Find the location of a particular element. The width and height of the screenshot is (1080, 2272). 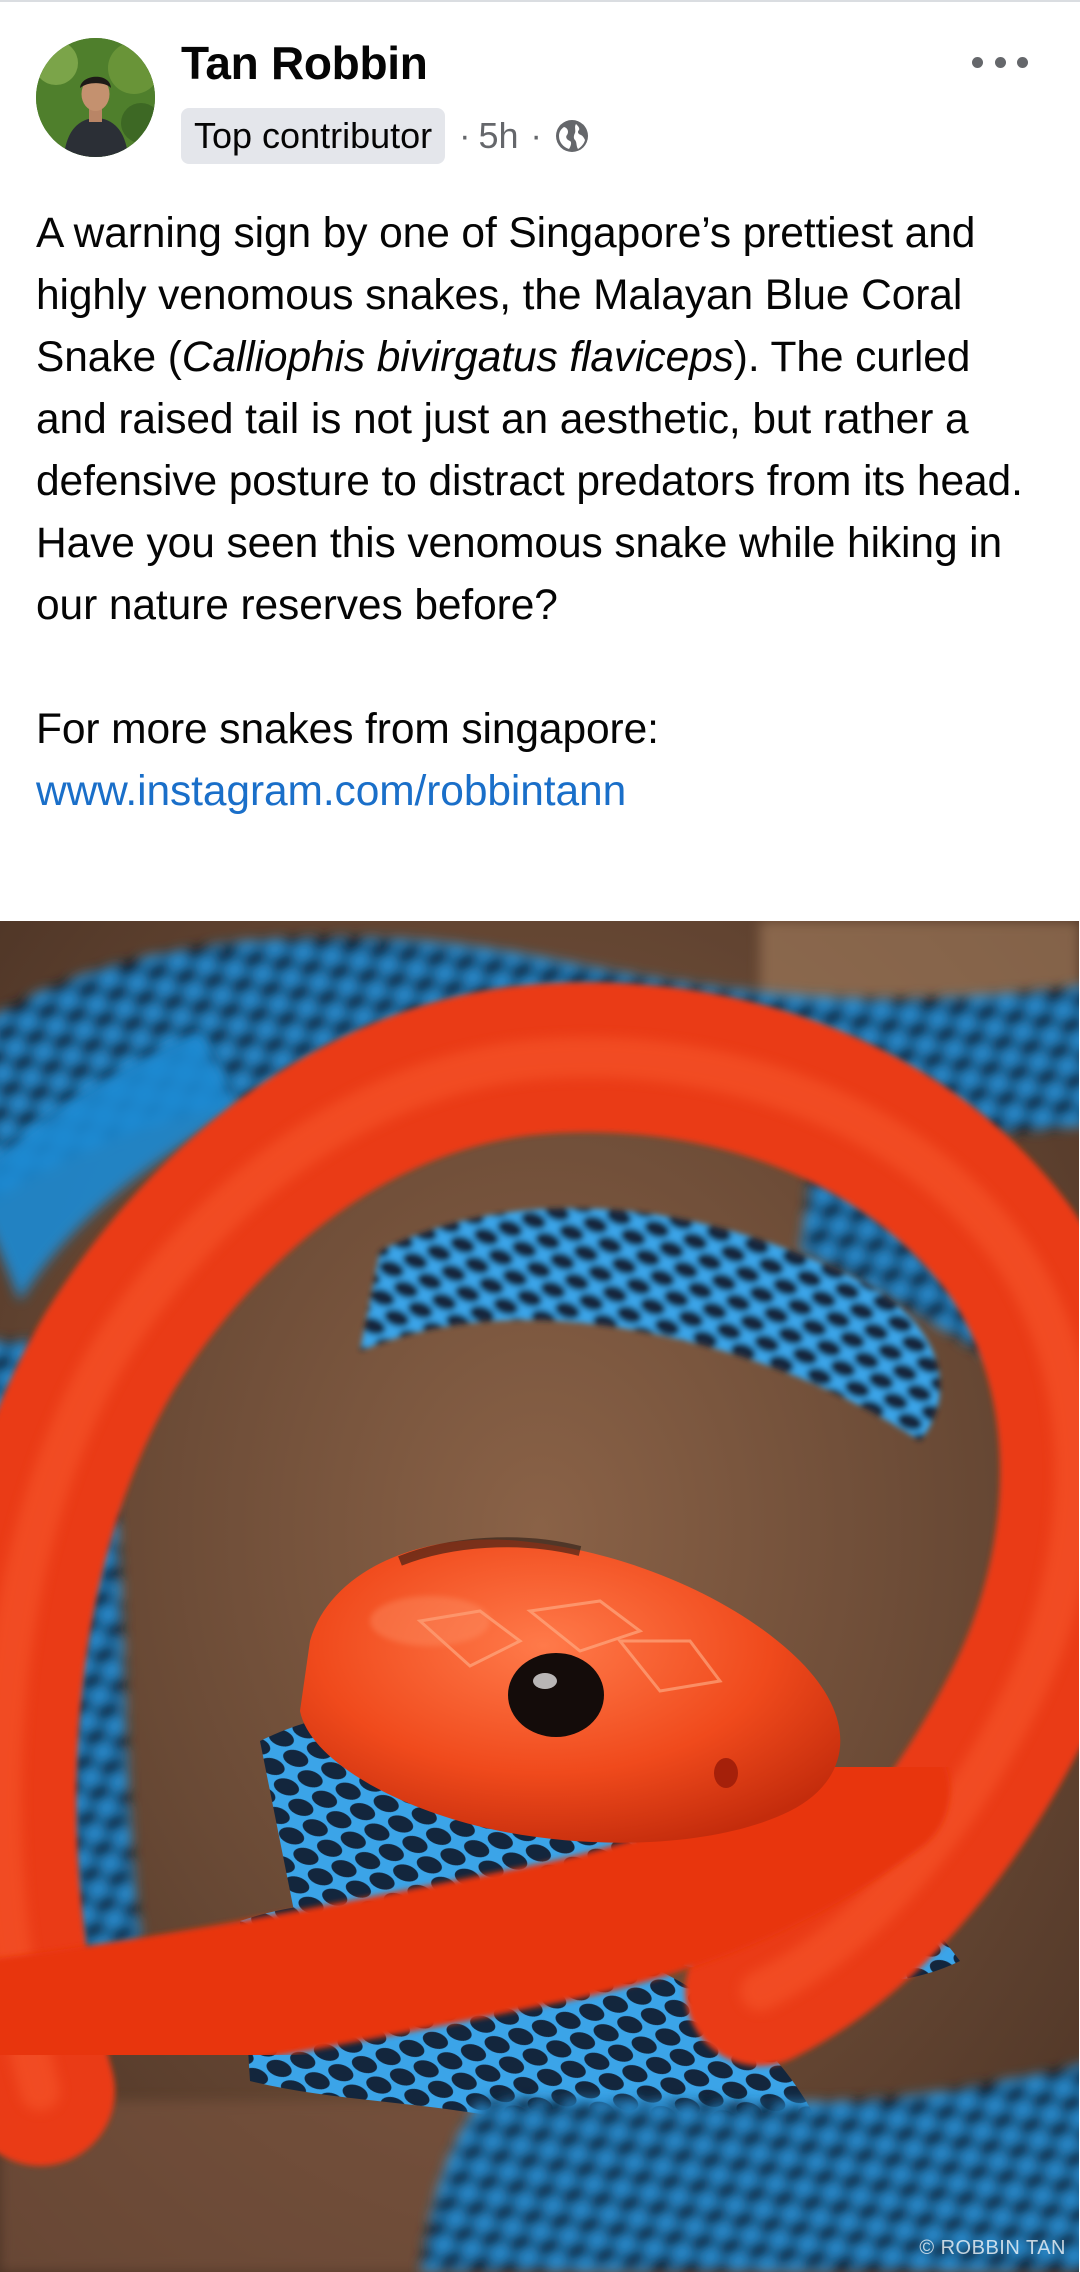

post-time: 5h is located at coordinates (498, 136).